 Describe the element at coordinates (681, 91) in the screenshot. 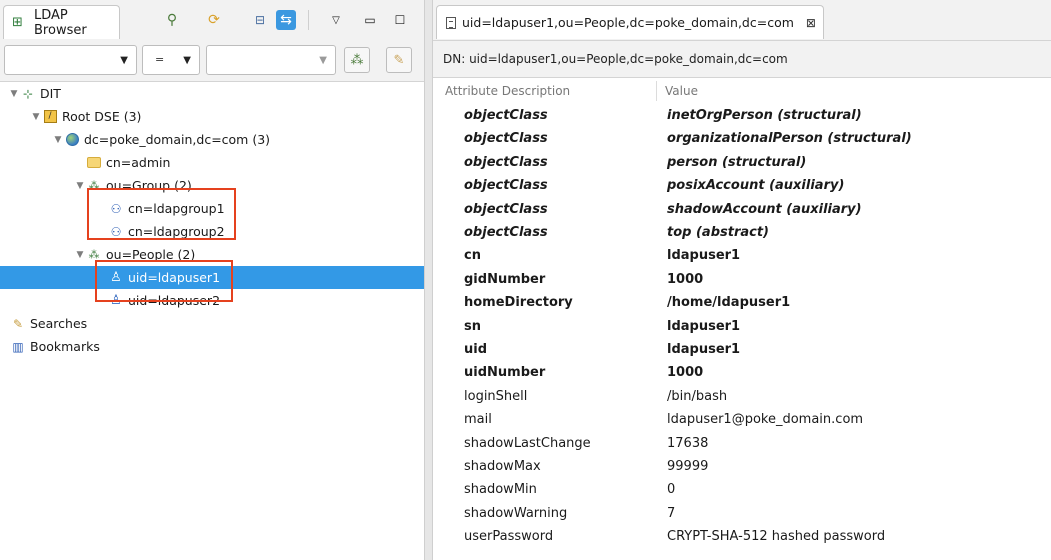

I see `value-column-header: Value` at that location.